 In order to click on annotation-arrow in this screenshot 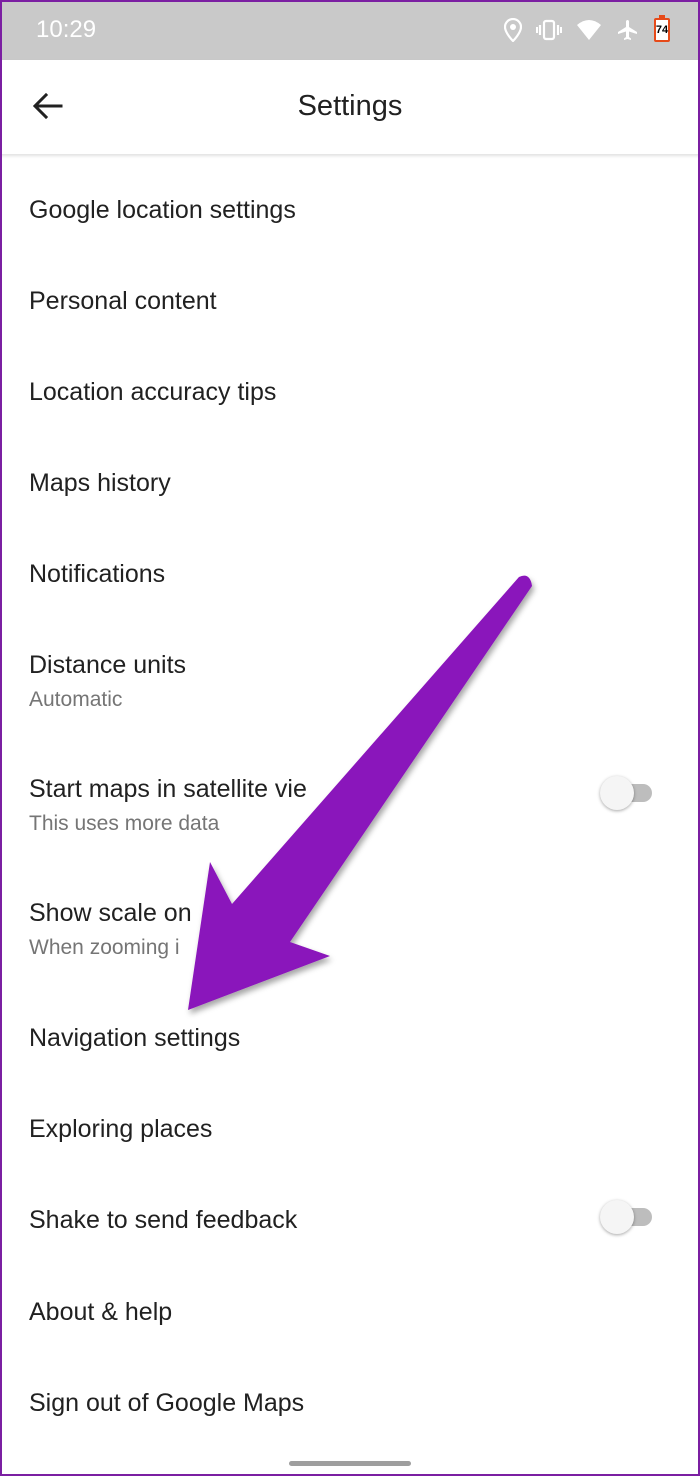, I will do `click(360, 792)`.